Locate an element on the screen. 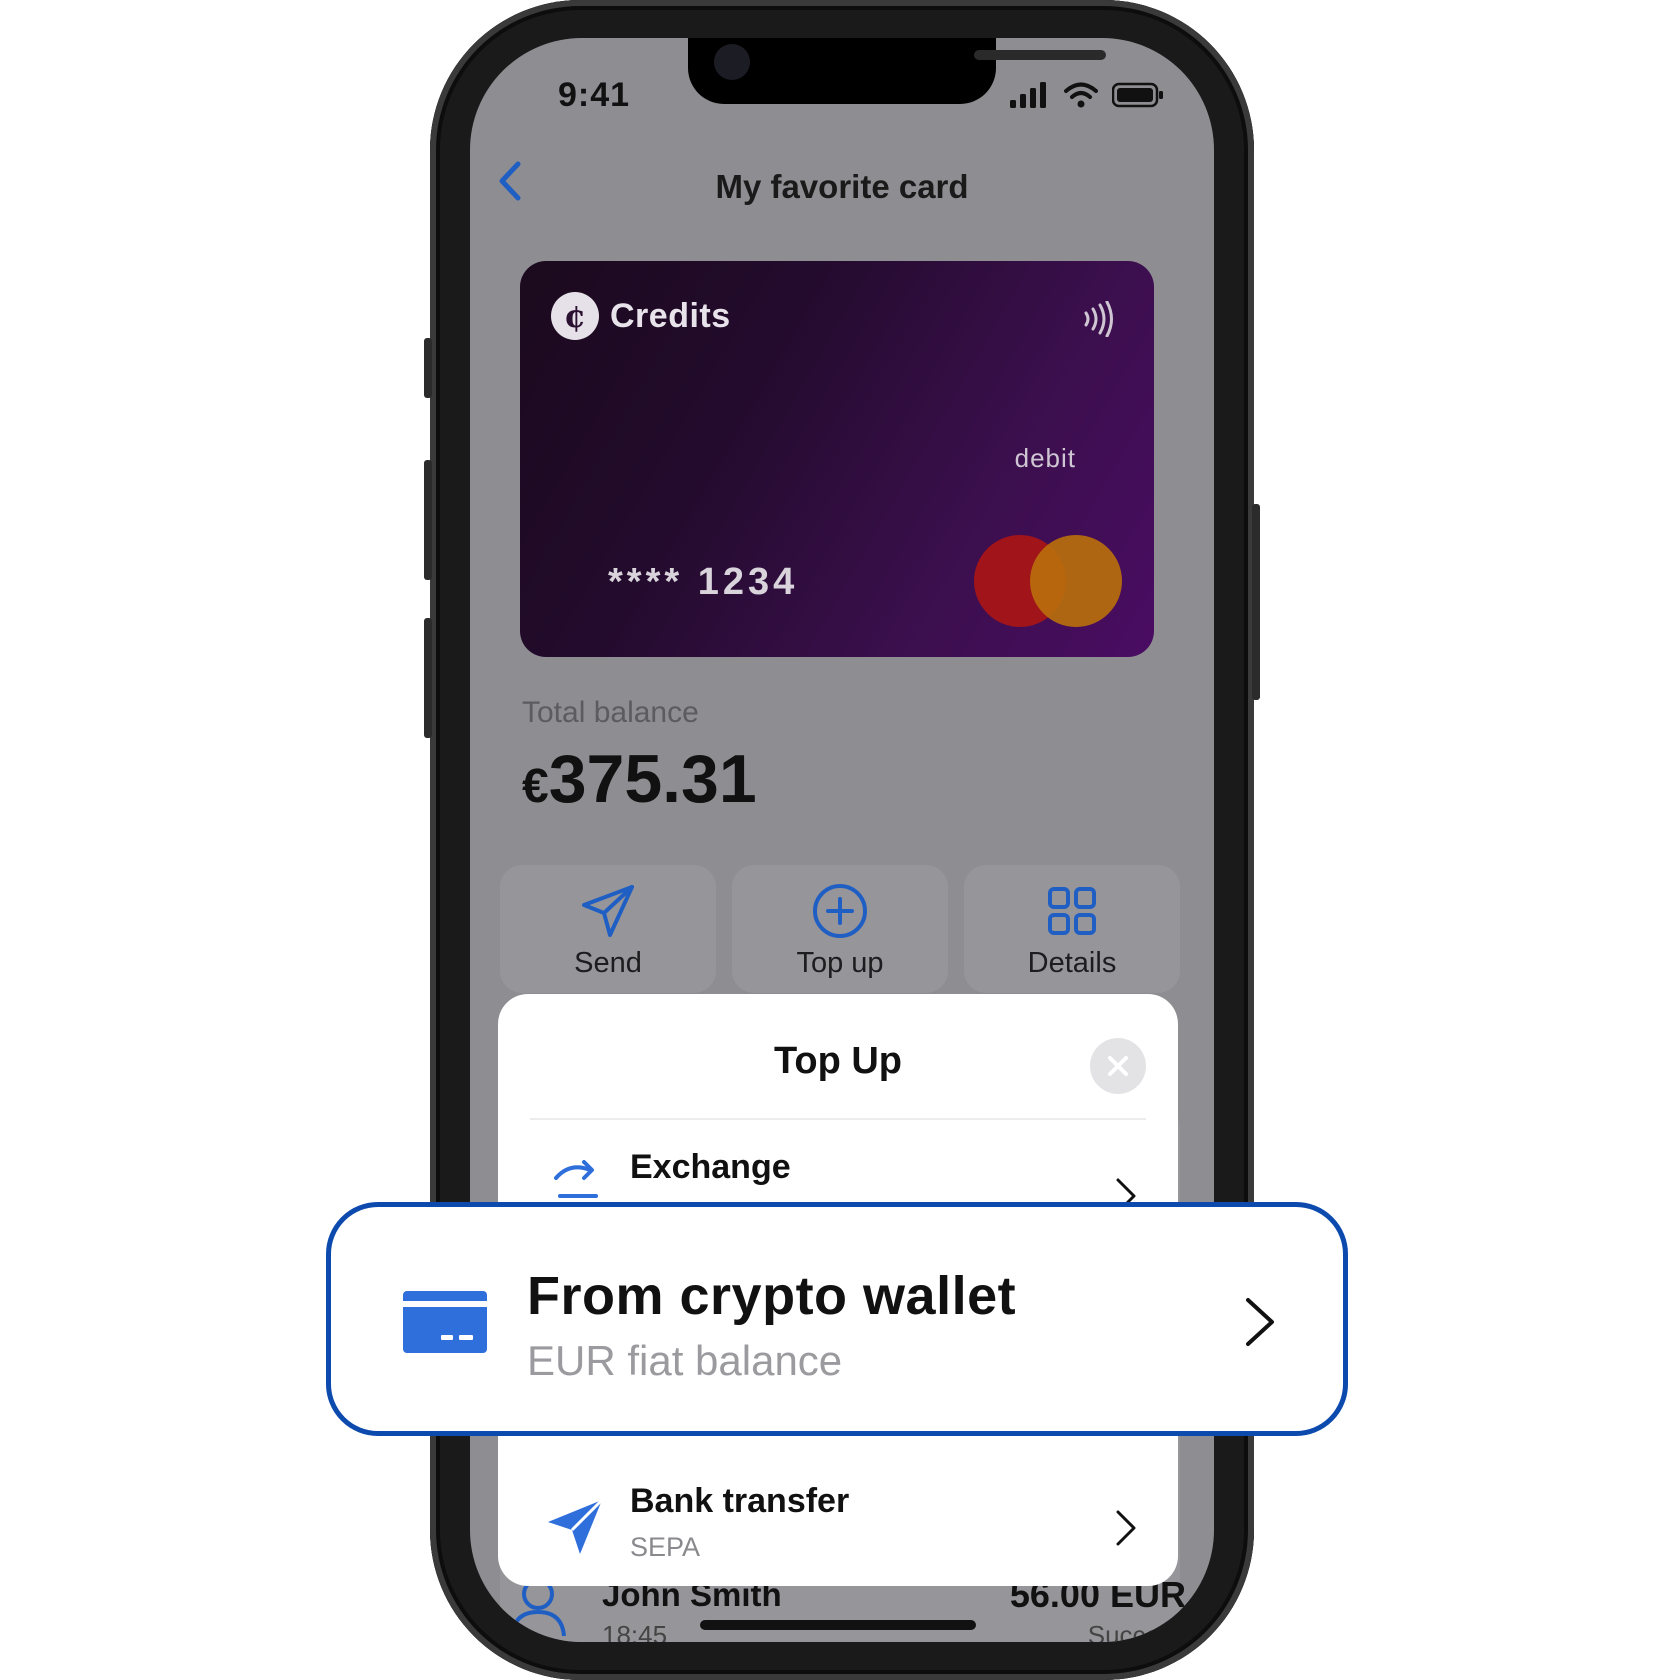 The image size is (1680, 1680). bank-transfer-subtitle: SEPA is located at coordinates (665, 1547).